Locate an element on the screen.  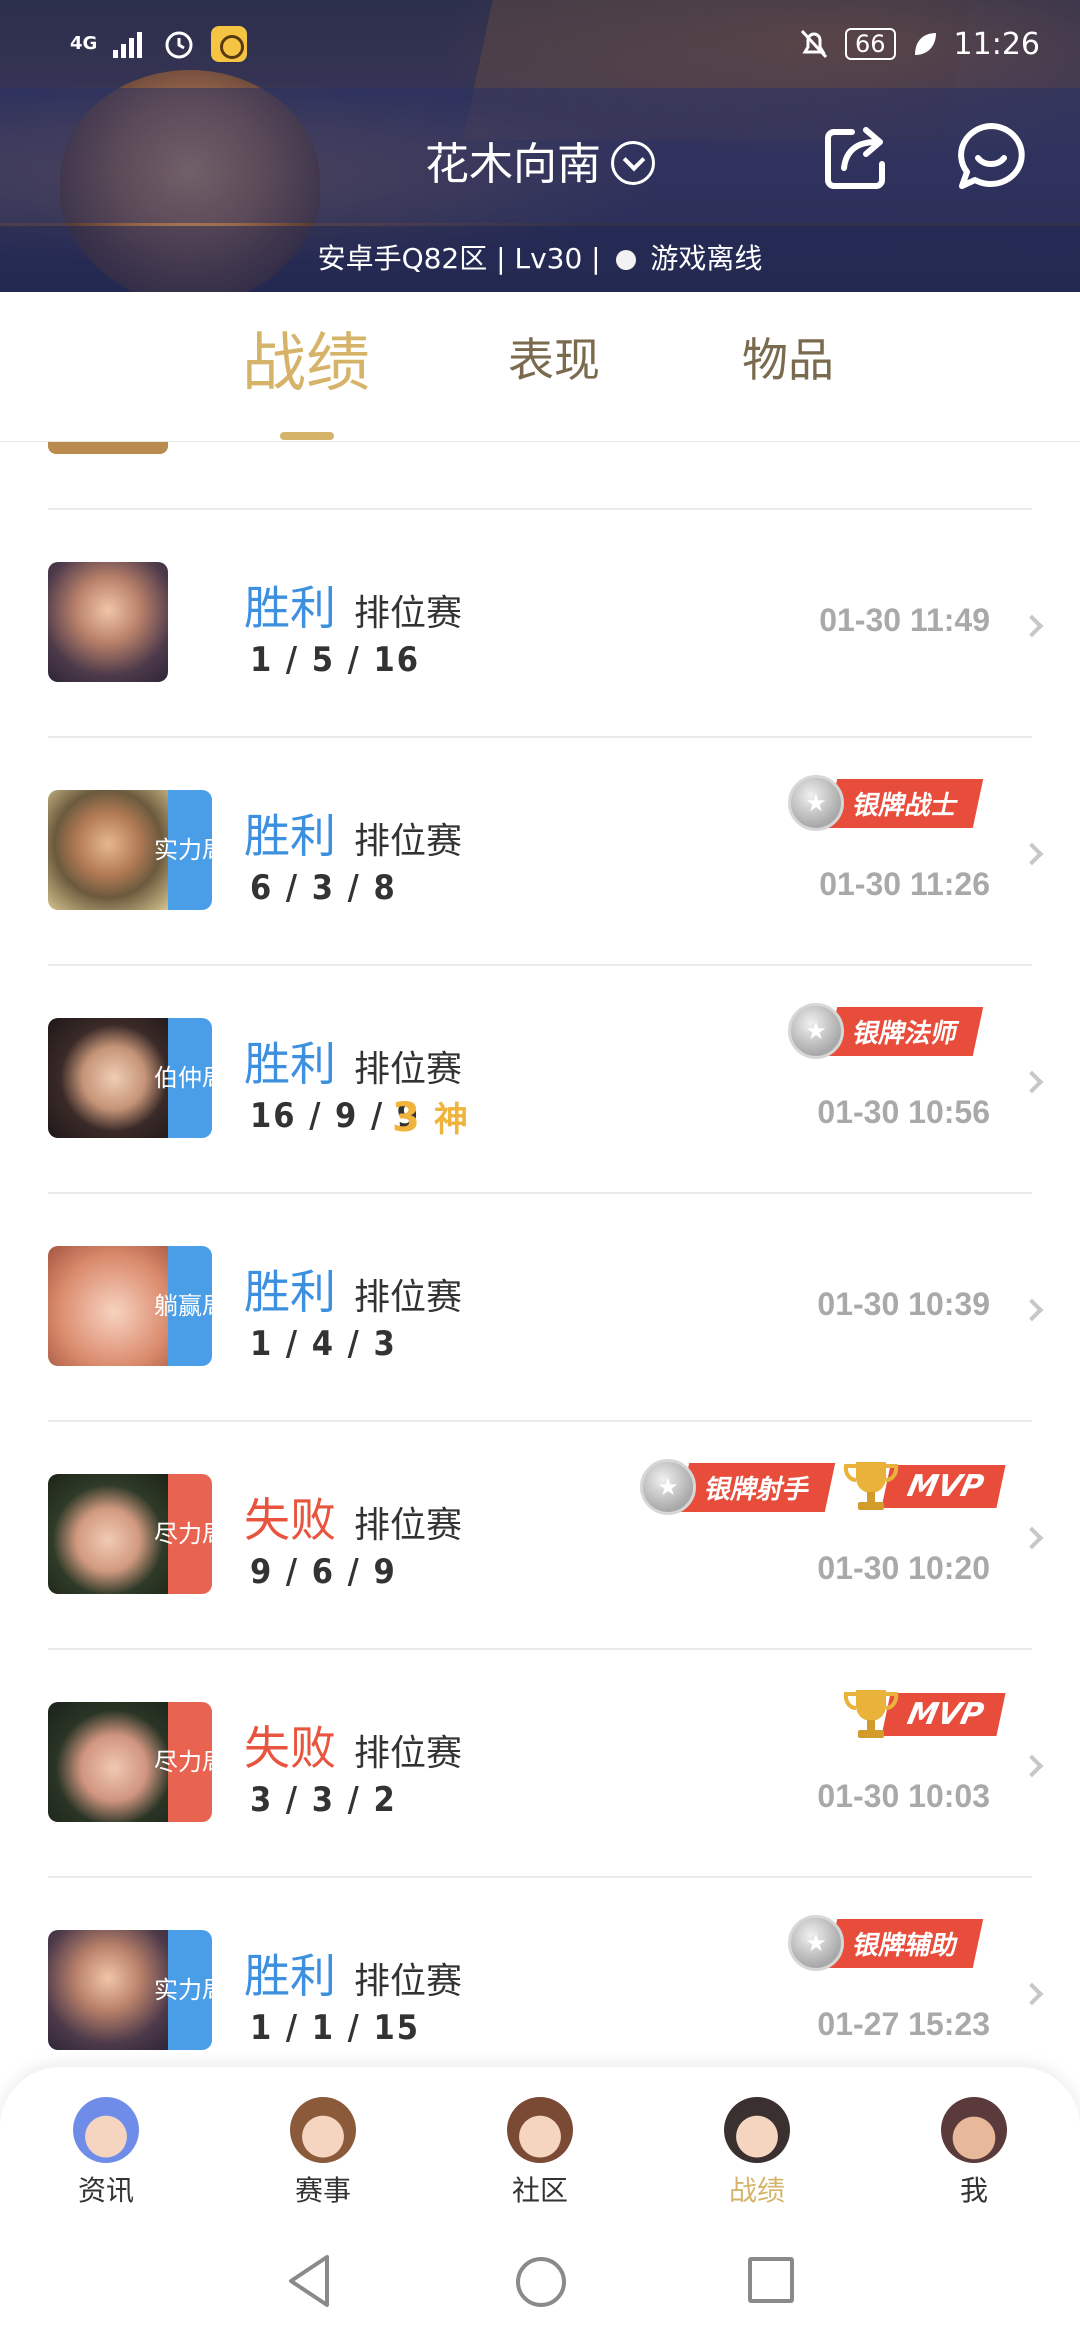
recents-icon is located at coordinates (771, 2280).